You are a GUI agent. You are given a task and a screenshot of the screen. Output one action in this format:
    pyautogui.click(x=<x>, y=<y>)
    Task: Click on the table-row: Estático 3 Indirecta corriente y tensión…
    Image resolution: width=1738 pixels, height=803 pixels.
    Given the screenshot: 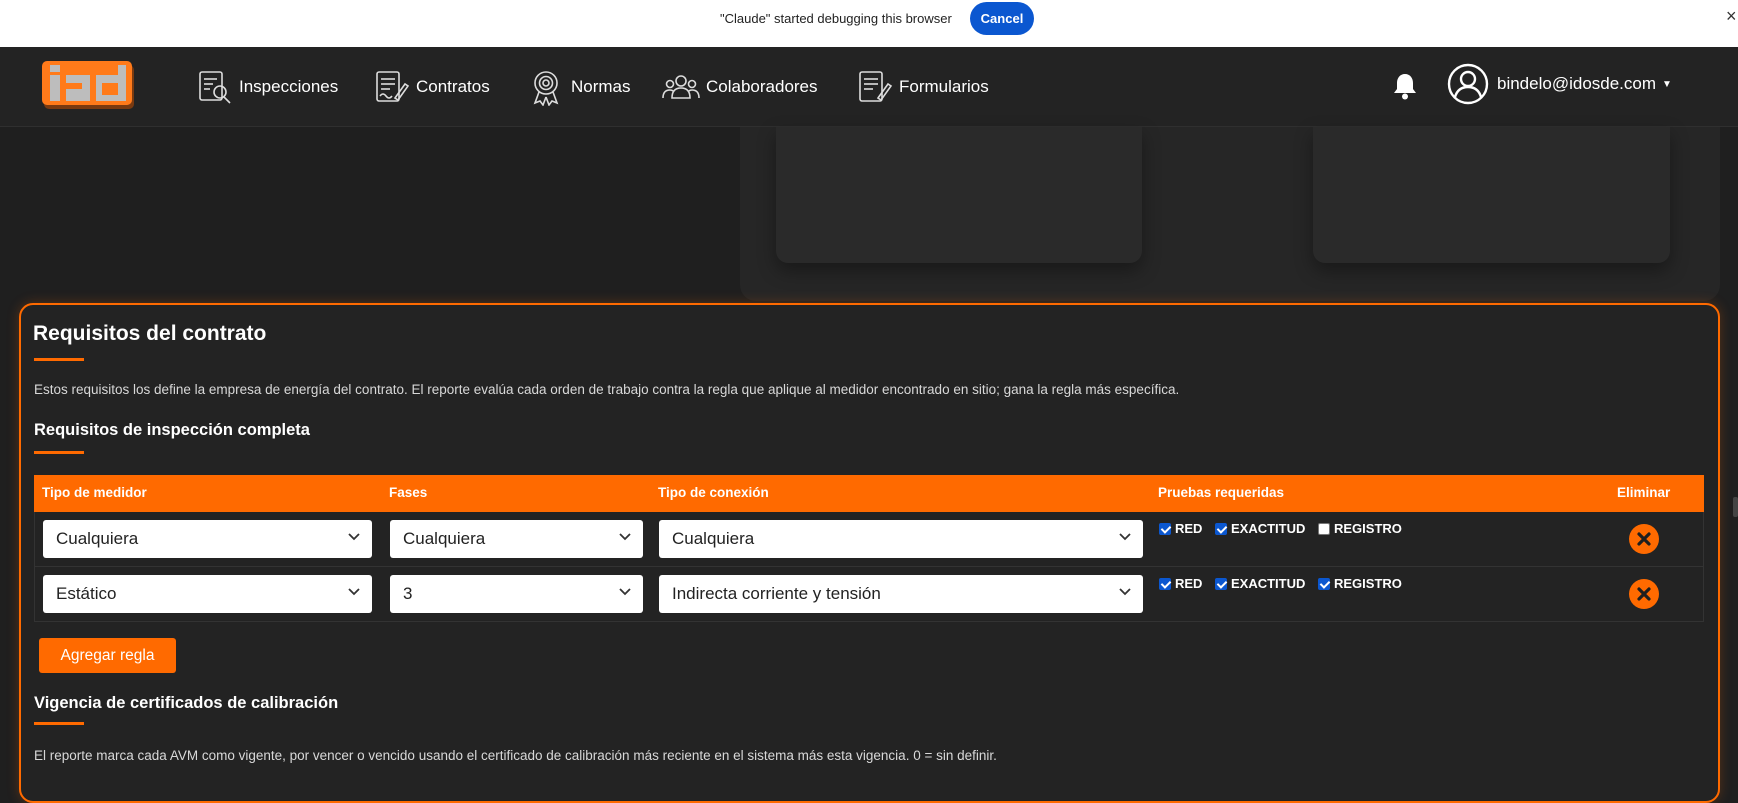 What is the action you would take?
    pyautogui.click(x=869, y=594)
    